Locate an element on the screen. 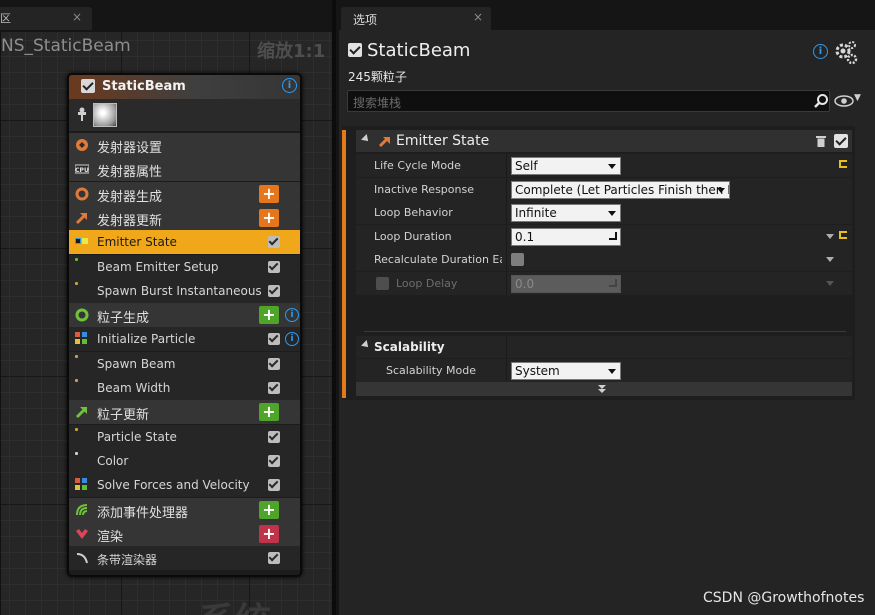 The width and height of the screenshot is (875, 615). eye-icon is located at coordinates (844, 101).